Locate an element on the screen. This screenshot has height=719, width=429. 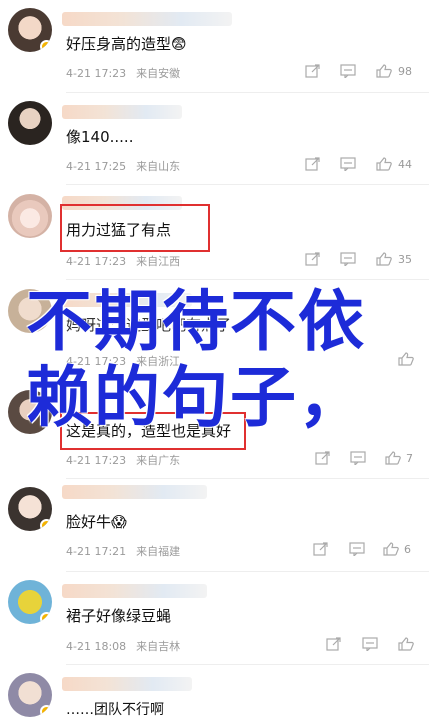
comment-time: 4-21 18:08 is located at coordinates (96, 646).